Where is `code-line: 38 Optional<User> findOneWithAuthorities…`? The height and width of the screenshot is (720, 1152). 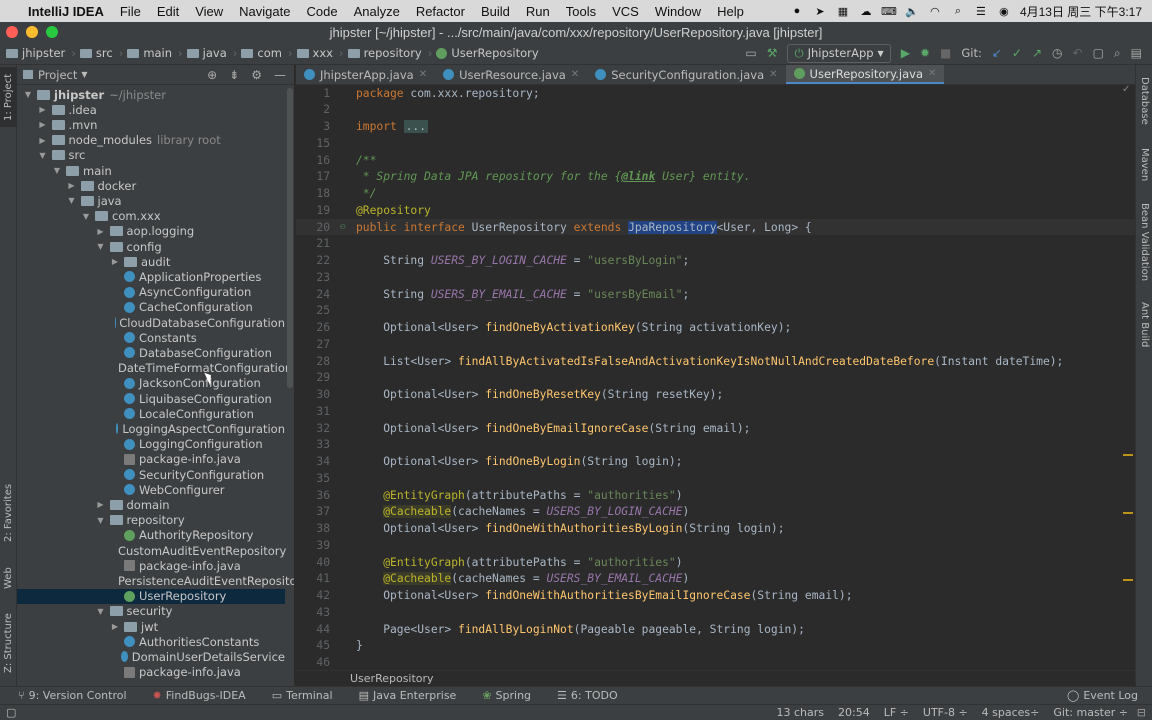 code-line: 38 Optional<User> findOneWithAuthorities… is located at coordinates (715, 529).